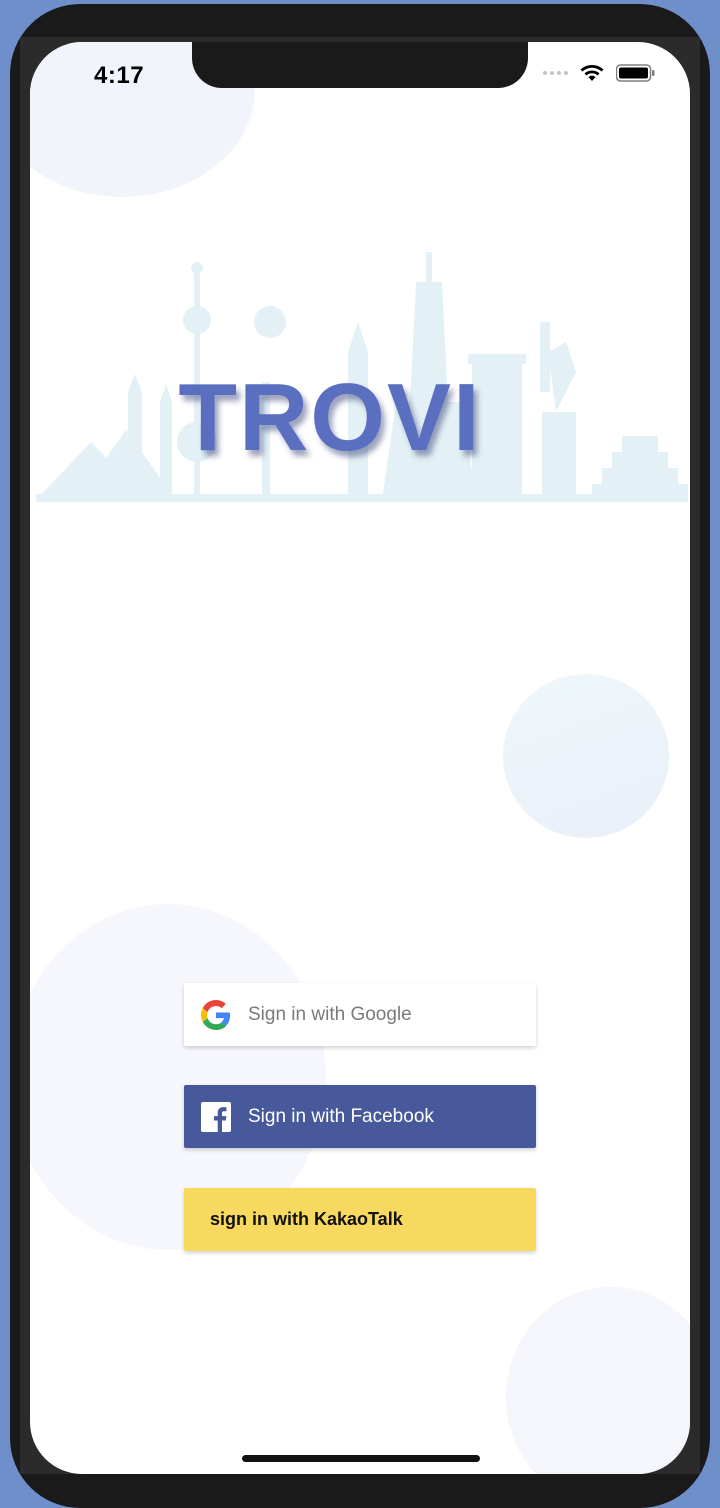 The width and height of the screenshot is (720, 1508). Describe the element at coordinates (360, 65) in the screenshot. I see `device-notch` at that location.